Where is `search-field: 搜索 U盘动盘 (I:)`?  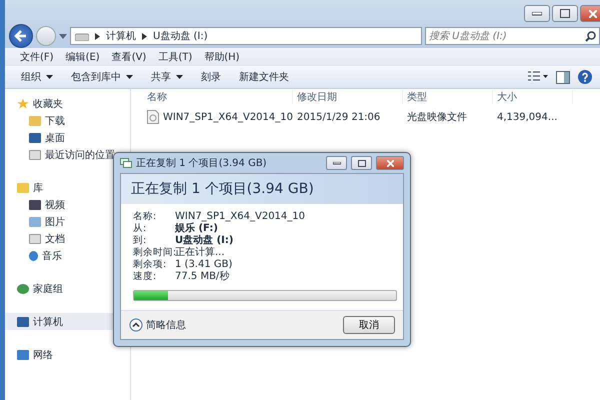 search-field: 搜索 U盘动盘 (I:) is located at coordinates (512, 36).